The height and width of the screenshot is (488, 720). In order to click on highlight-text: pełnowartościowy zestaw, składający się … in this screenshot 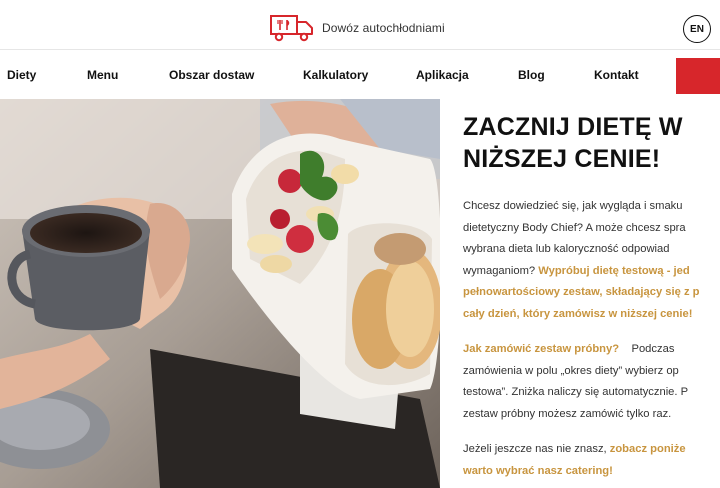, I will do `click(581, 292)`.